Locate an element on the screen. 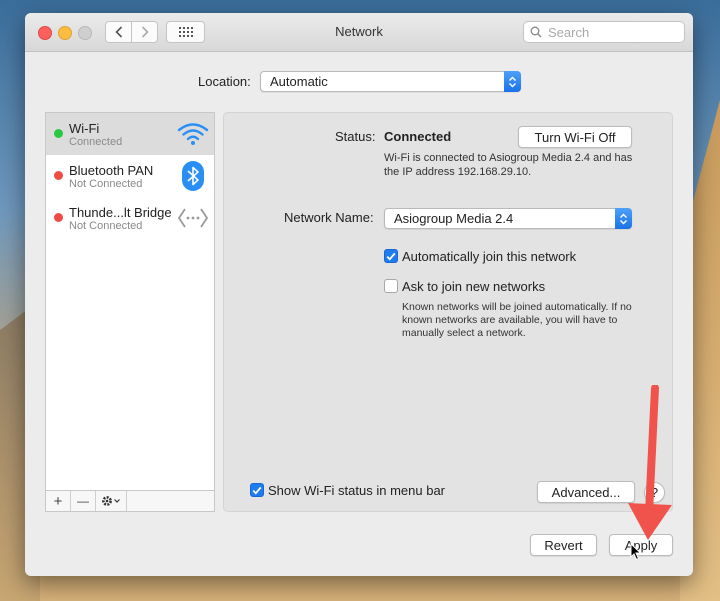 The width and height of the screenshot is (720, 601). network-name-popup: Asiogroup Media 2.4 is located at coordinates (508, 218).